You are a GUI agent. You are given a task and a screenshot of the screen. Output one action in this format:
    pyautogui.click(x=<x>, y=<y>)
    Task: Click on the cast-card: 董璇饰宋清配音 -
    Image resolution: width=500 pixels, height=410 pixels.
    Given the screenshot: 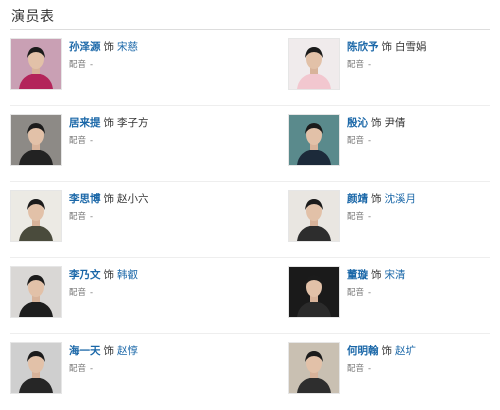 What is the action you would take?
    pyautogui.click(x=394, y=296)
    